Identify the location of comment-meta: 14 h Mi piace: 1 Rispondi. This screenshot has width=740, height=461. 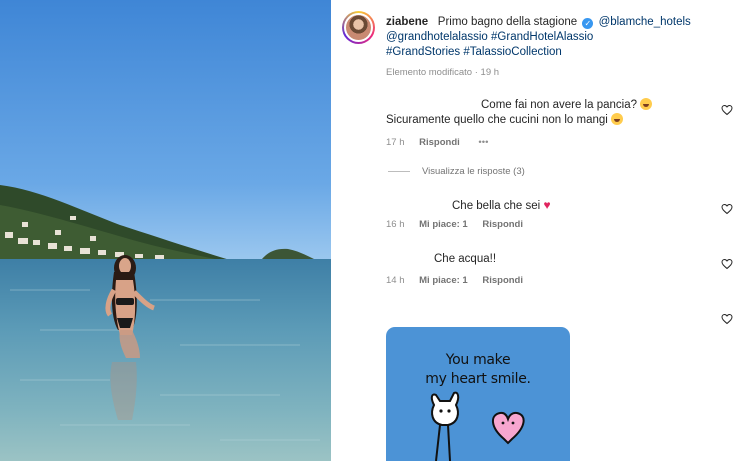
(460, 280).